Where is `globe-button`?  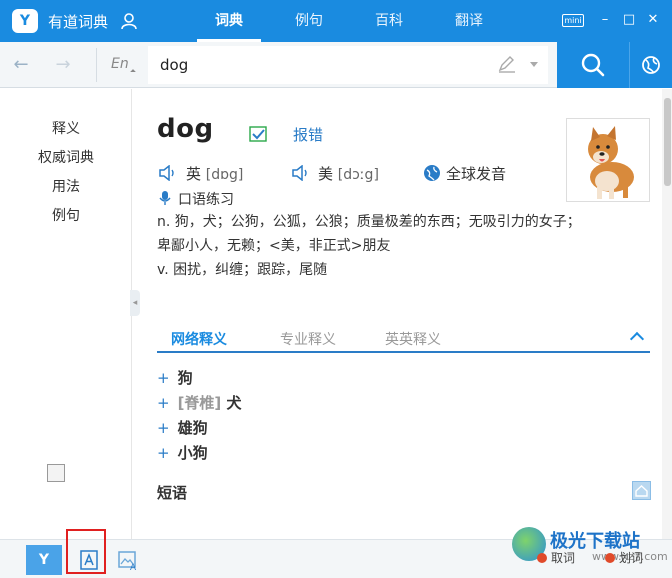
globe-button is located at coordinates (650, 65).